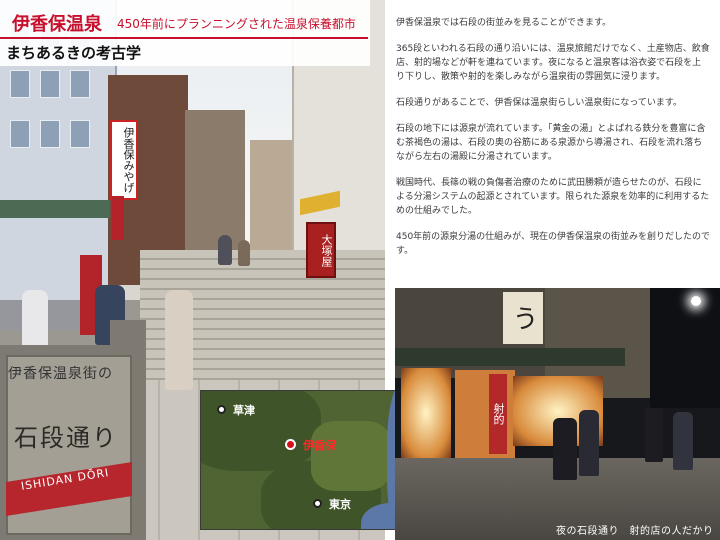 Image resolution: width=720 pixels, height=540 pixels. Describe the element at coordinates (321, 250) in the screenshot. I see `shop-sign-red: 大塚屋` at that location.